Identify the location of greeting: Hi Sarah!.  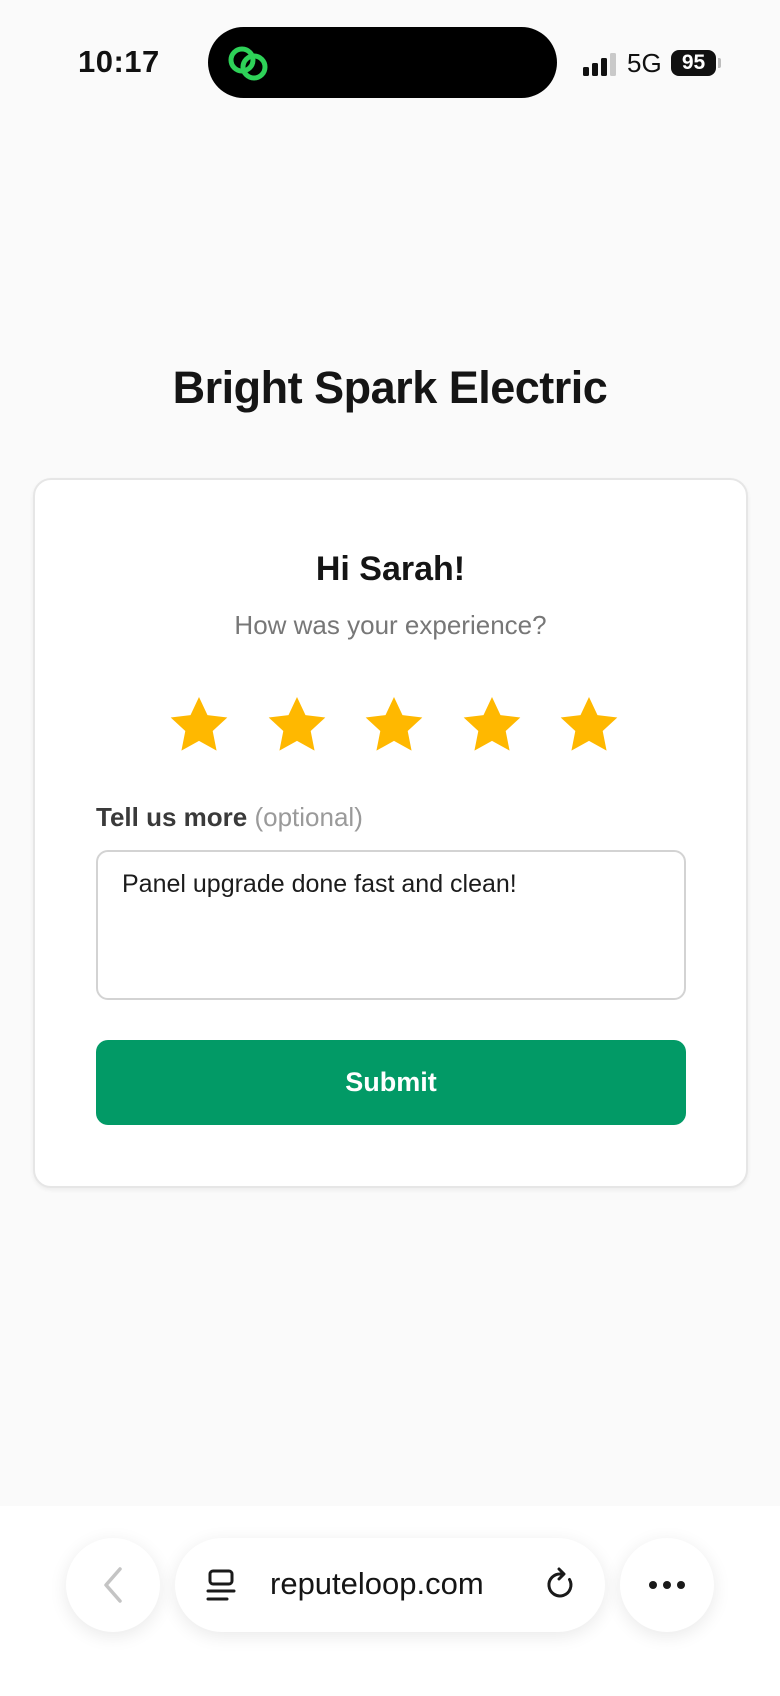
(390, 569).